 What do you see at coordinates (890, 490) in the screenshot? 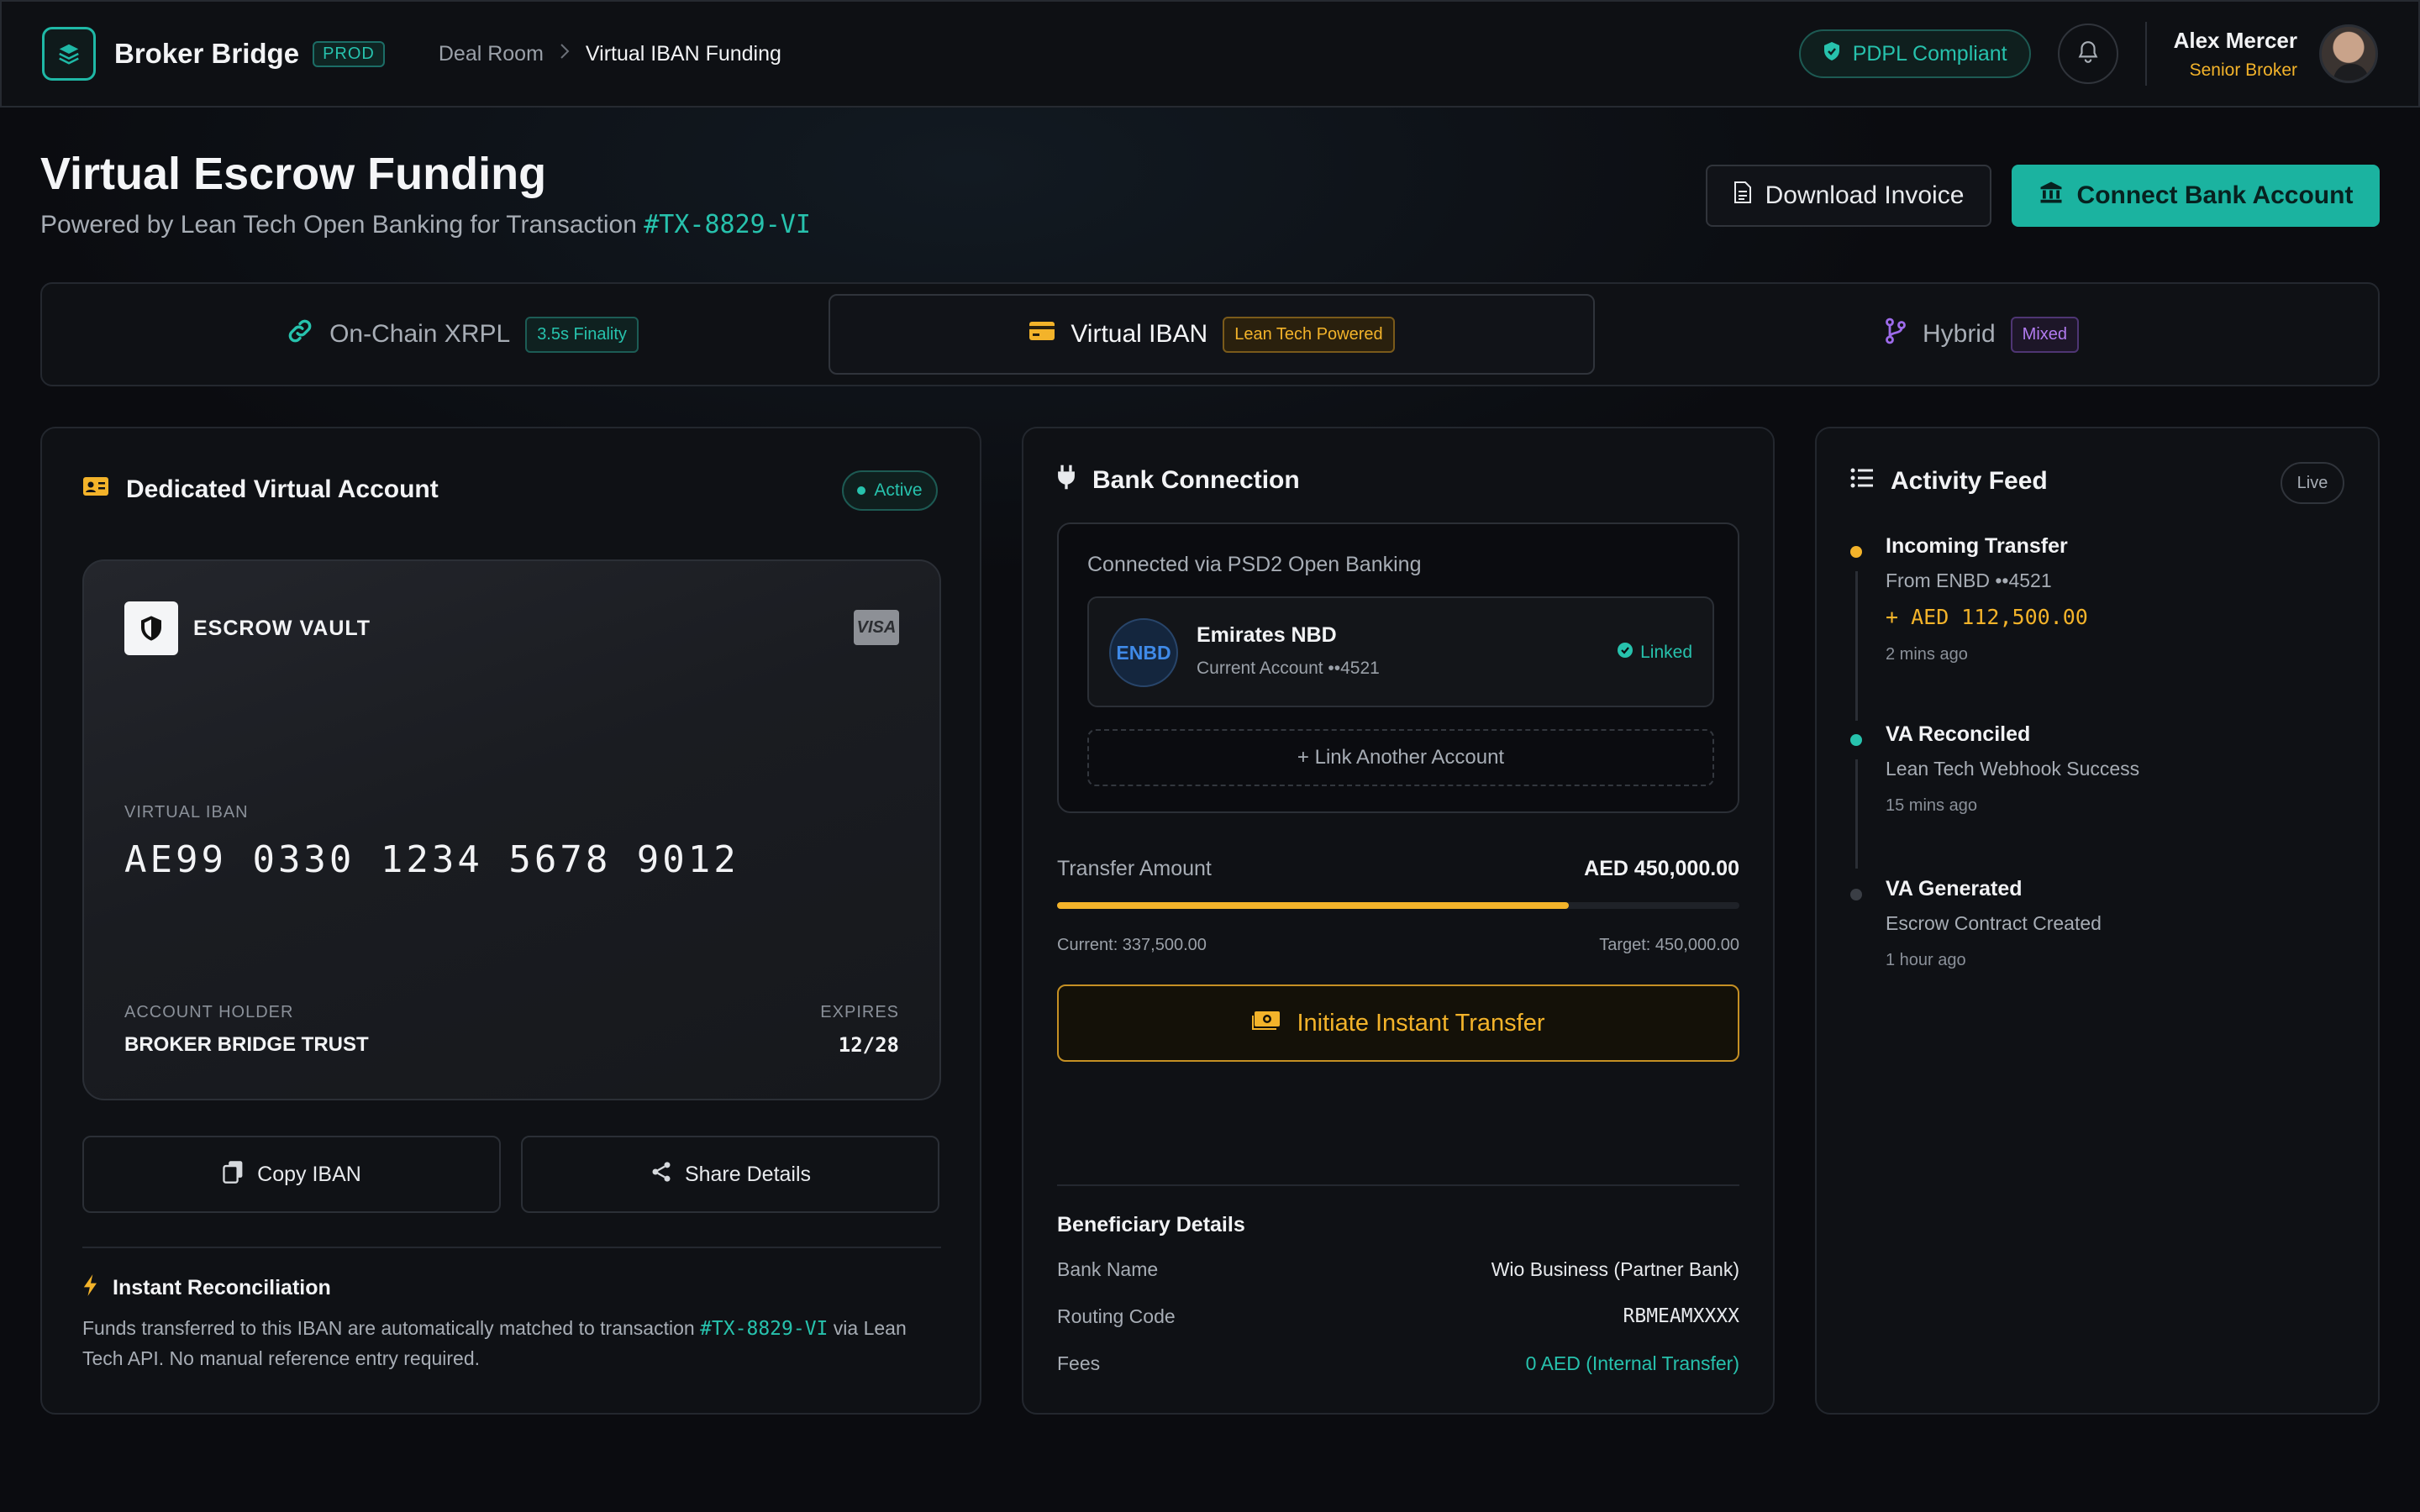
I see `status-badge: Active` at bounding box center [890, 490].